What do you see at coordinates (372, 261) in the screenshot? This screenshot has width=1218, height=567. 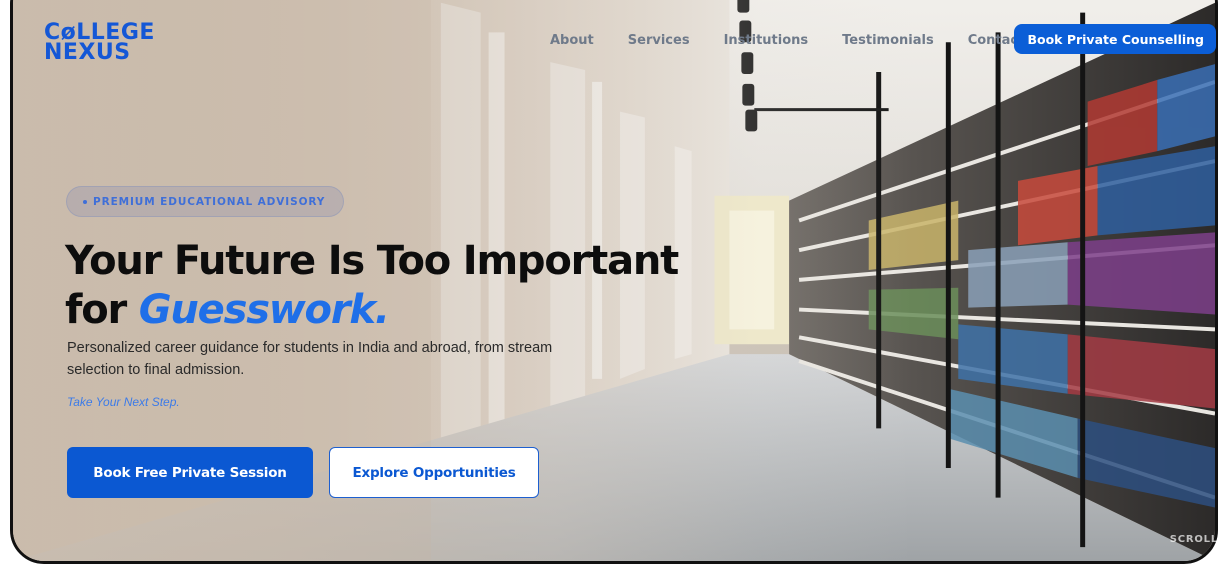 I see `headline-line-1: Your Future Is Too Important` at bounding box center [372, 261].